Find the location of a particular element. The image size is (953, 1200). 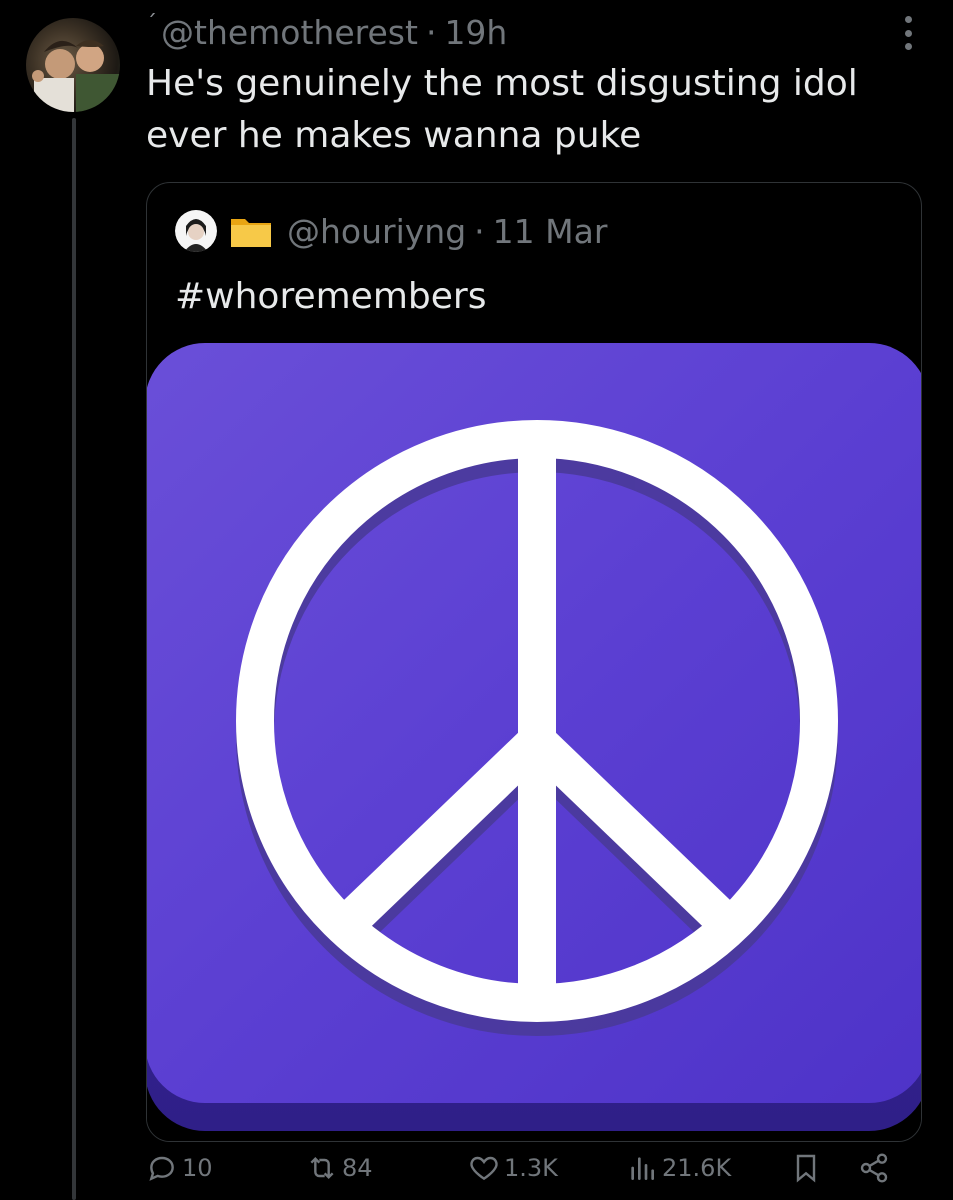

share-icon is located at coordinates (874, 1168).